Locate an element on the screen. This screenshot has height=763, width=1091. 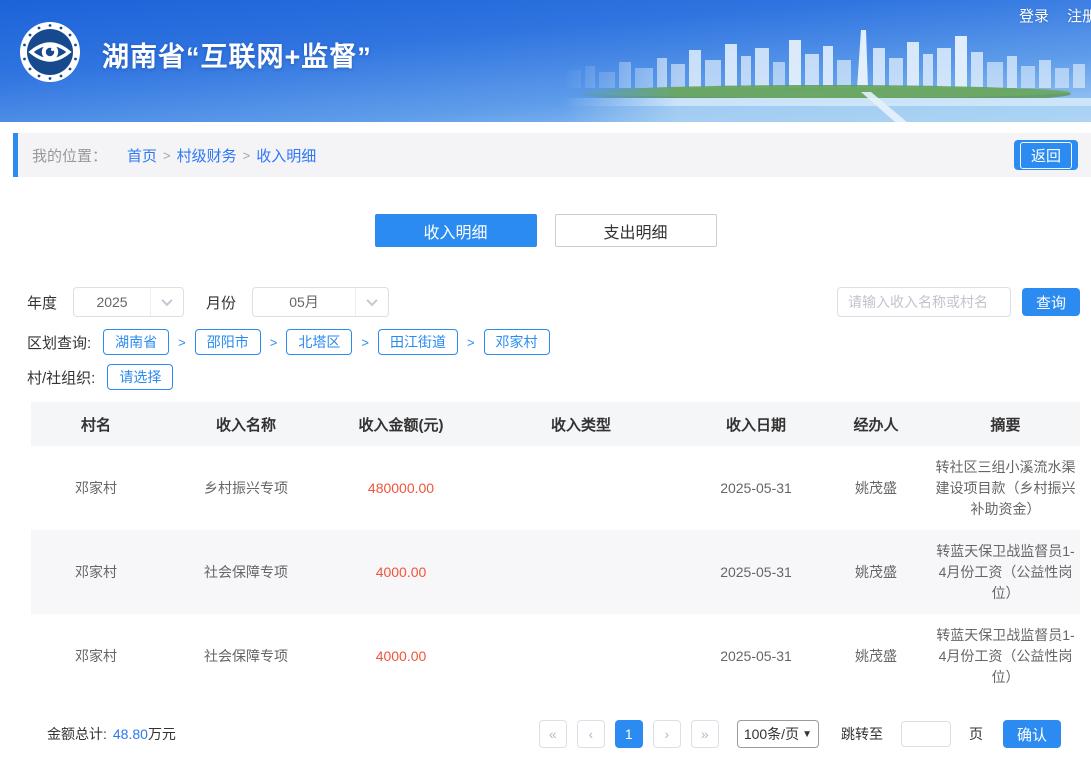
region-district-button: 北塔区 is located at coordinates (319, 342).